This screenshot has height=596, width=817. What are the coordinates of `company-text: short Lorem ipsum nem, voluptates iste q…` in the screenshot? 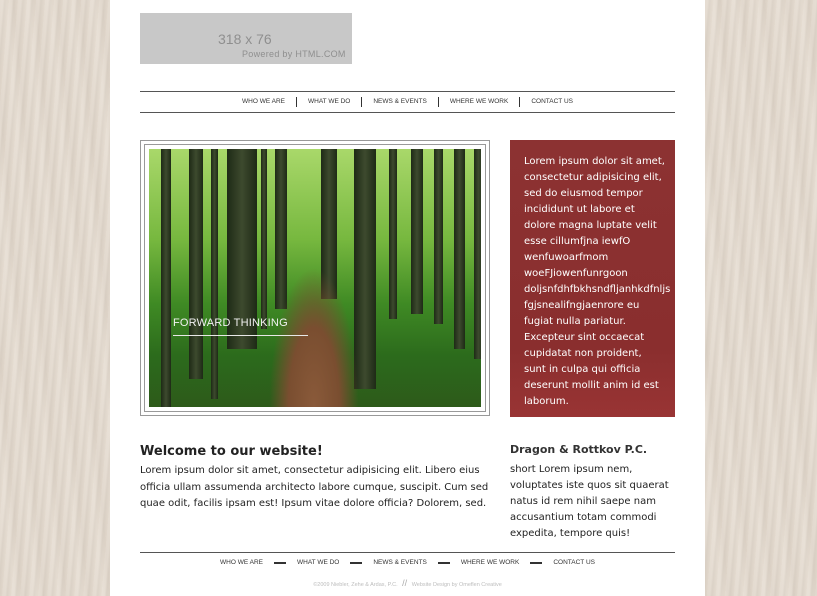 It's located at (589, 501).